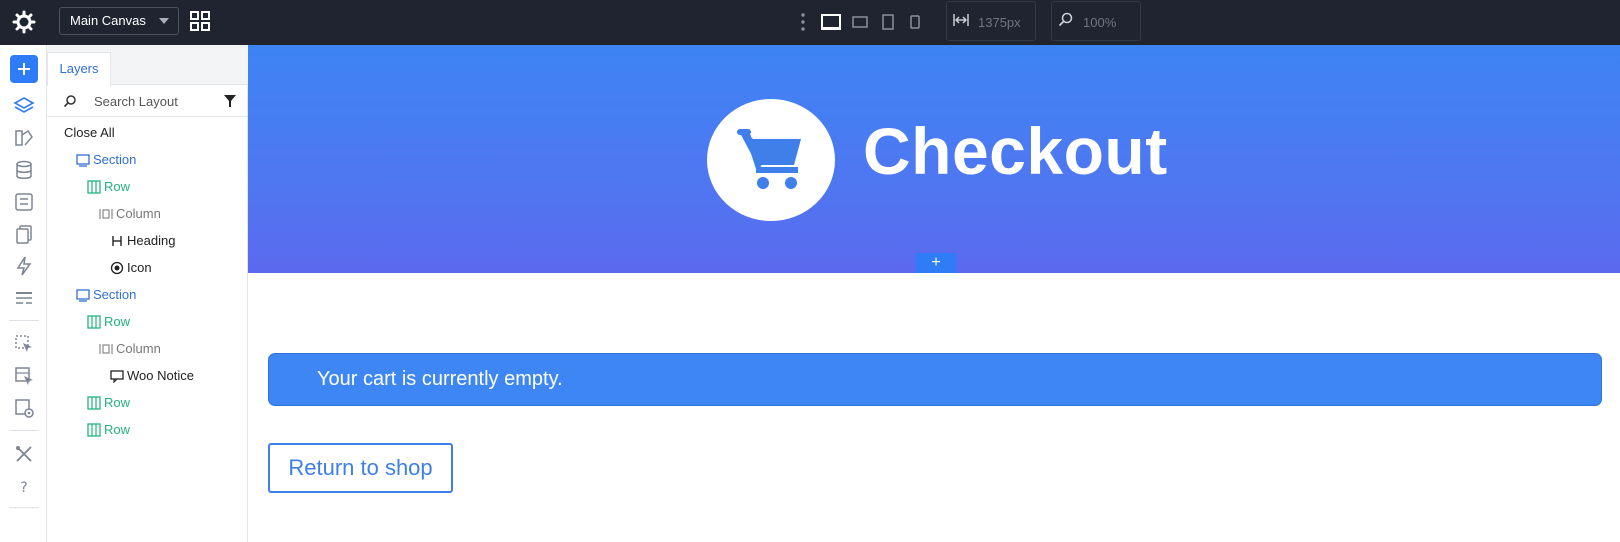 This screenshot has height=542, width=1620. I want to click on left-icon-rail: ?, so click(23, 293).